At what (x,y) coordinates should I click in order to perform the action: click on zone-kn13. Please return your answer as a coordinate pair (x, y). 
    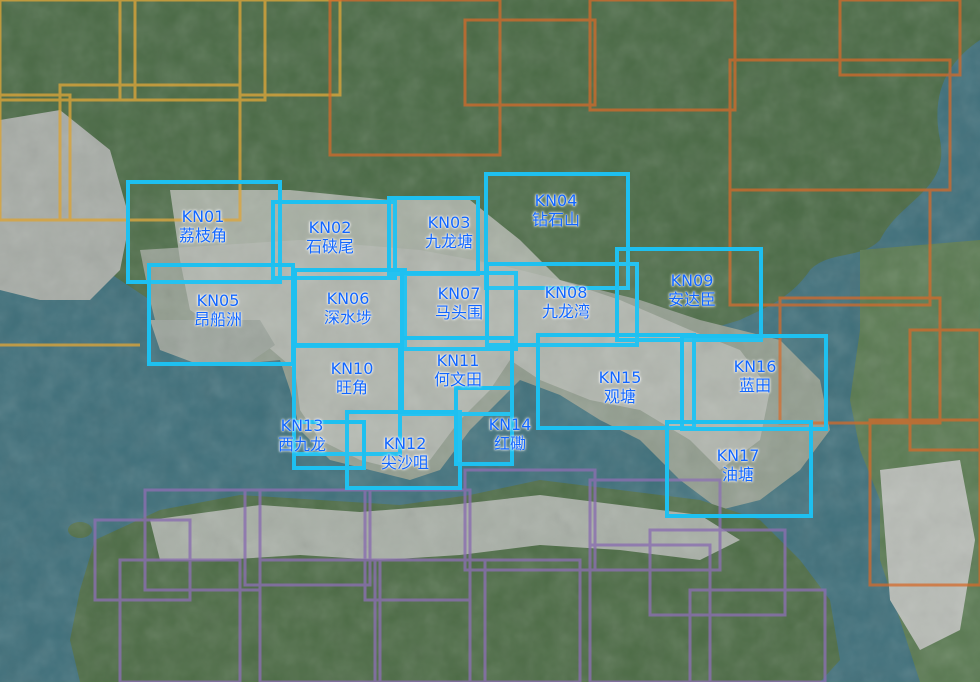
    Looking at the image, I should click on (329, 445).